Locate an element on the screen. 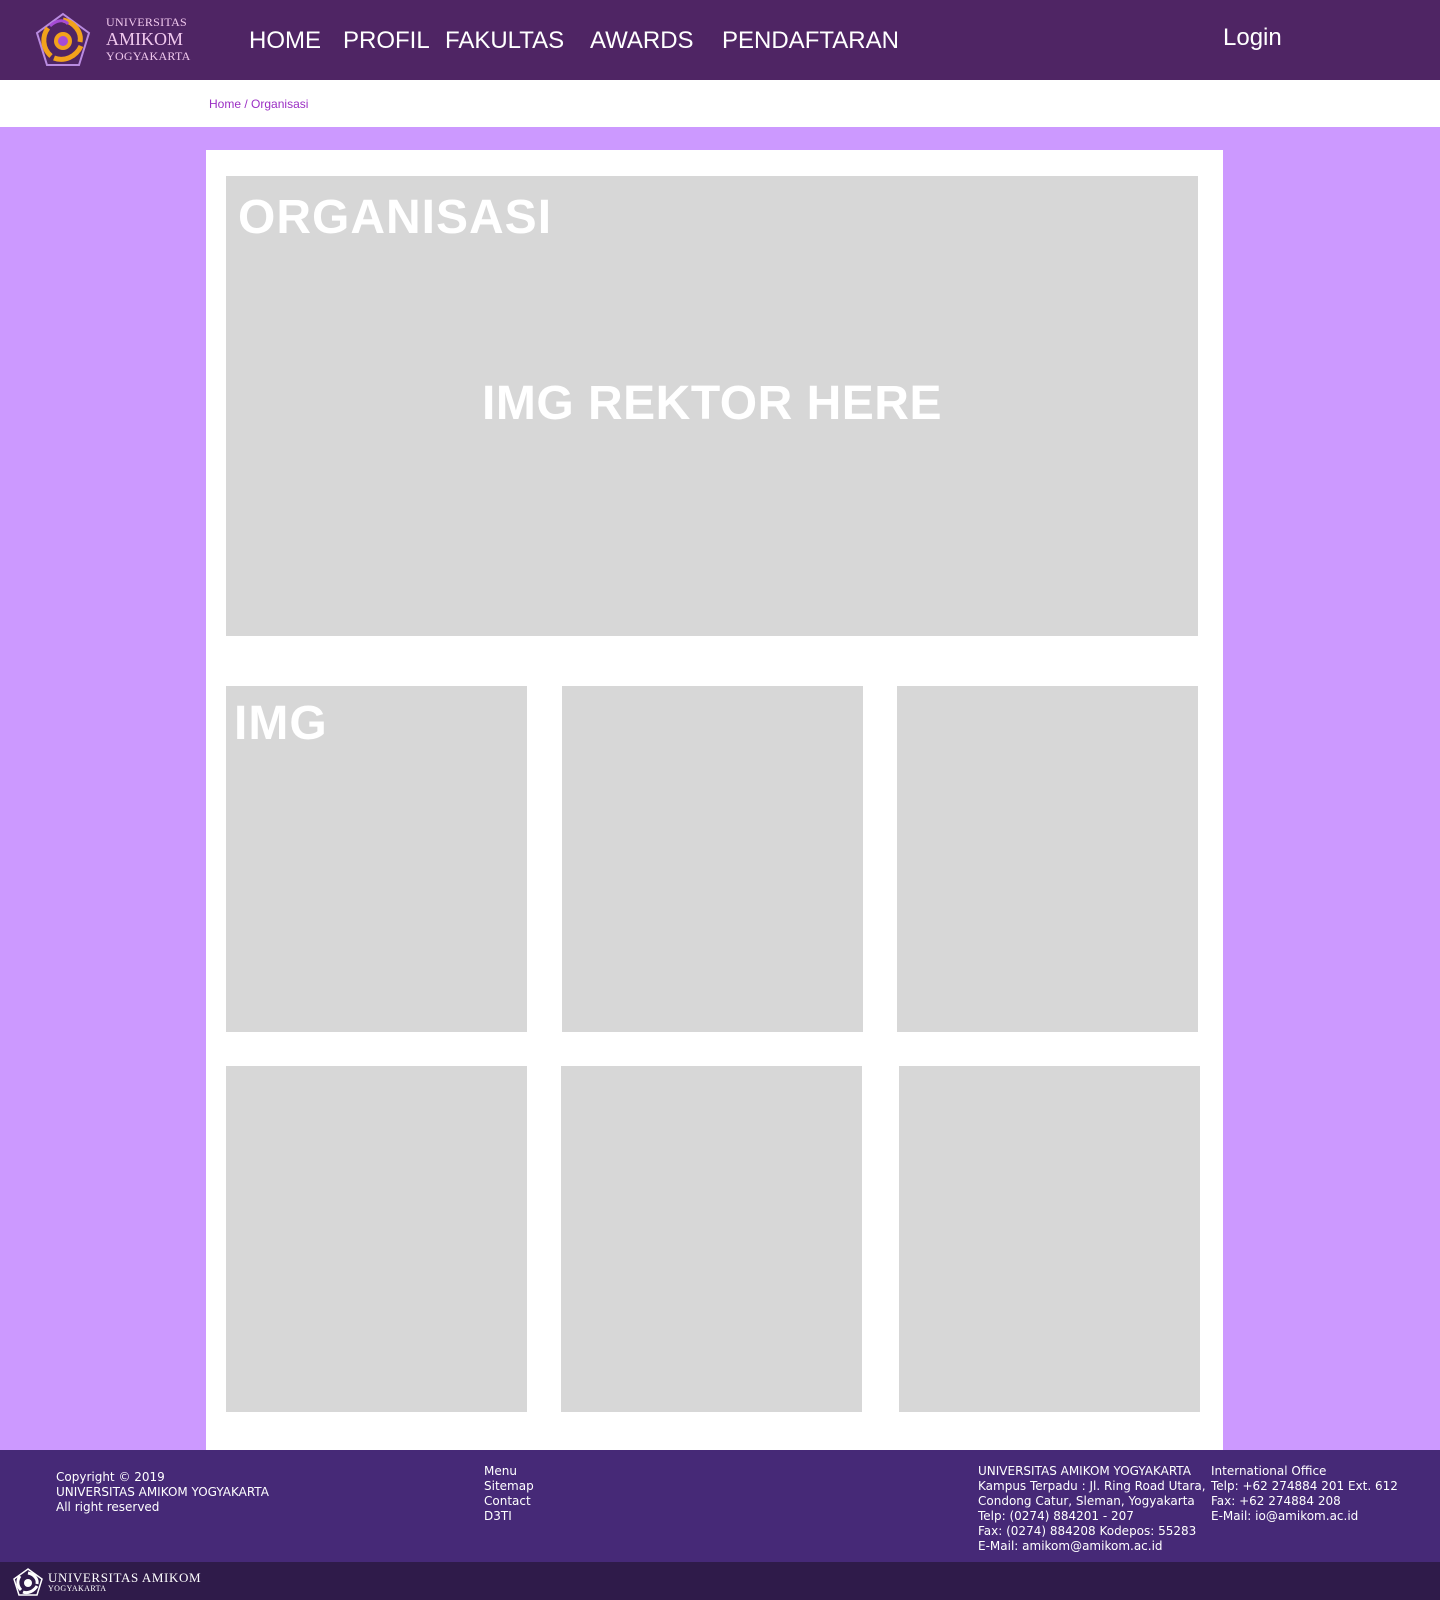 The height and width of the screenshot is (1600, 1440). intl-line-4: E-Mail: io@amikom.ac.id is located at coordinates (1285, 1516).